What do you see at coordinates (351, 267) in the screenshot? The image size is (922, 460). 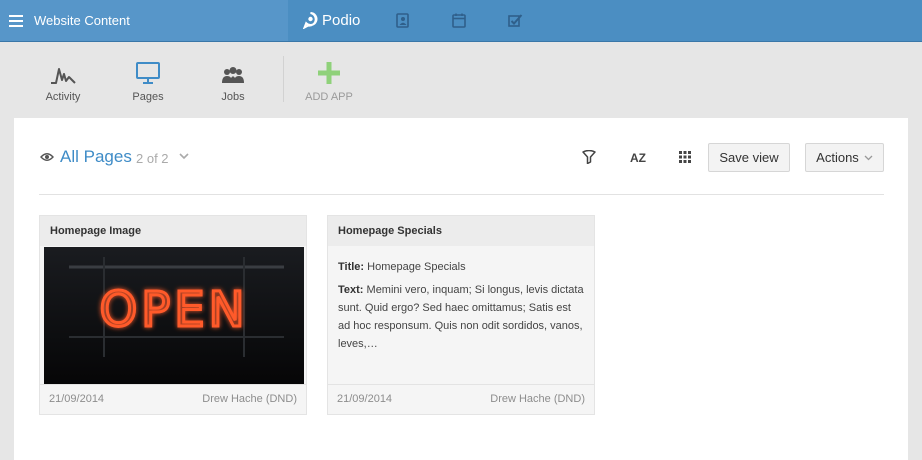 I see `field-label: Title:` at bounding box center [351, 267].